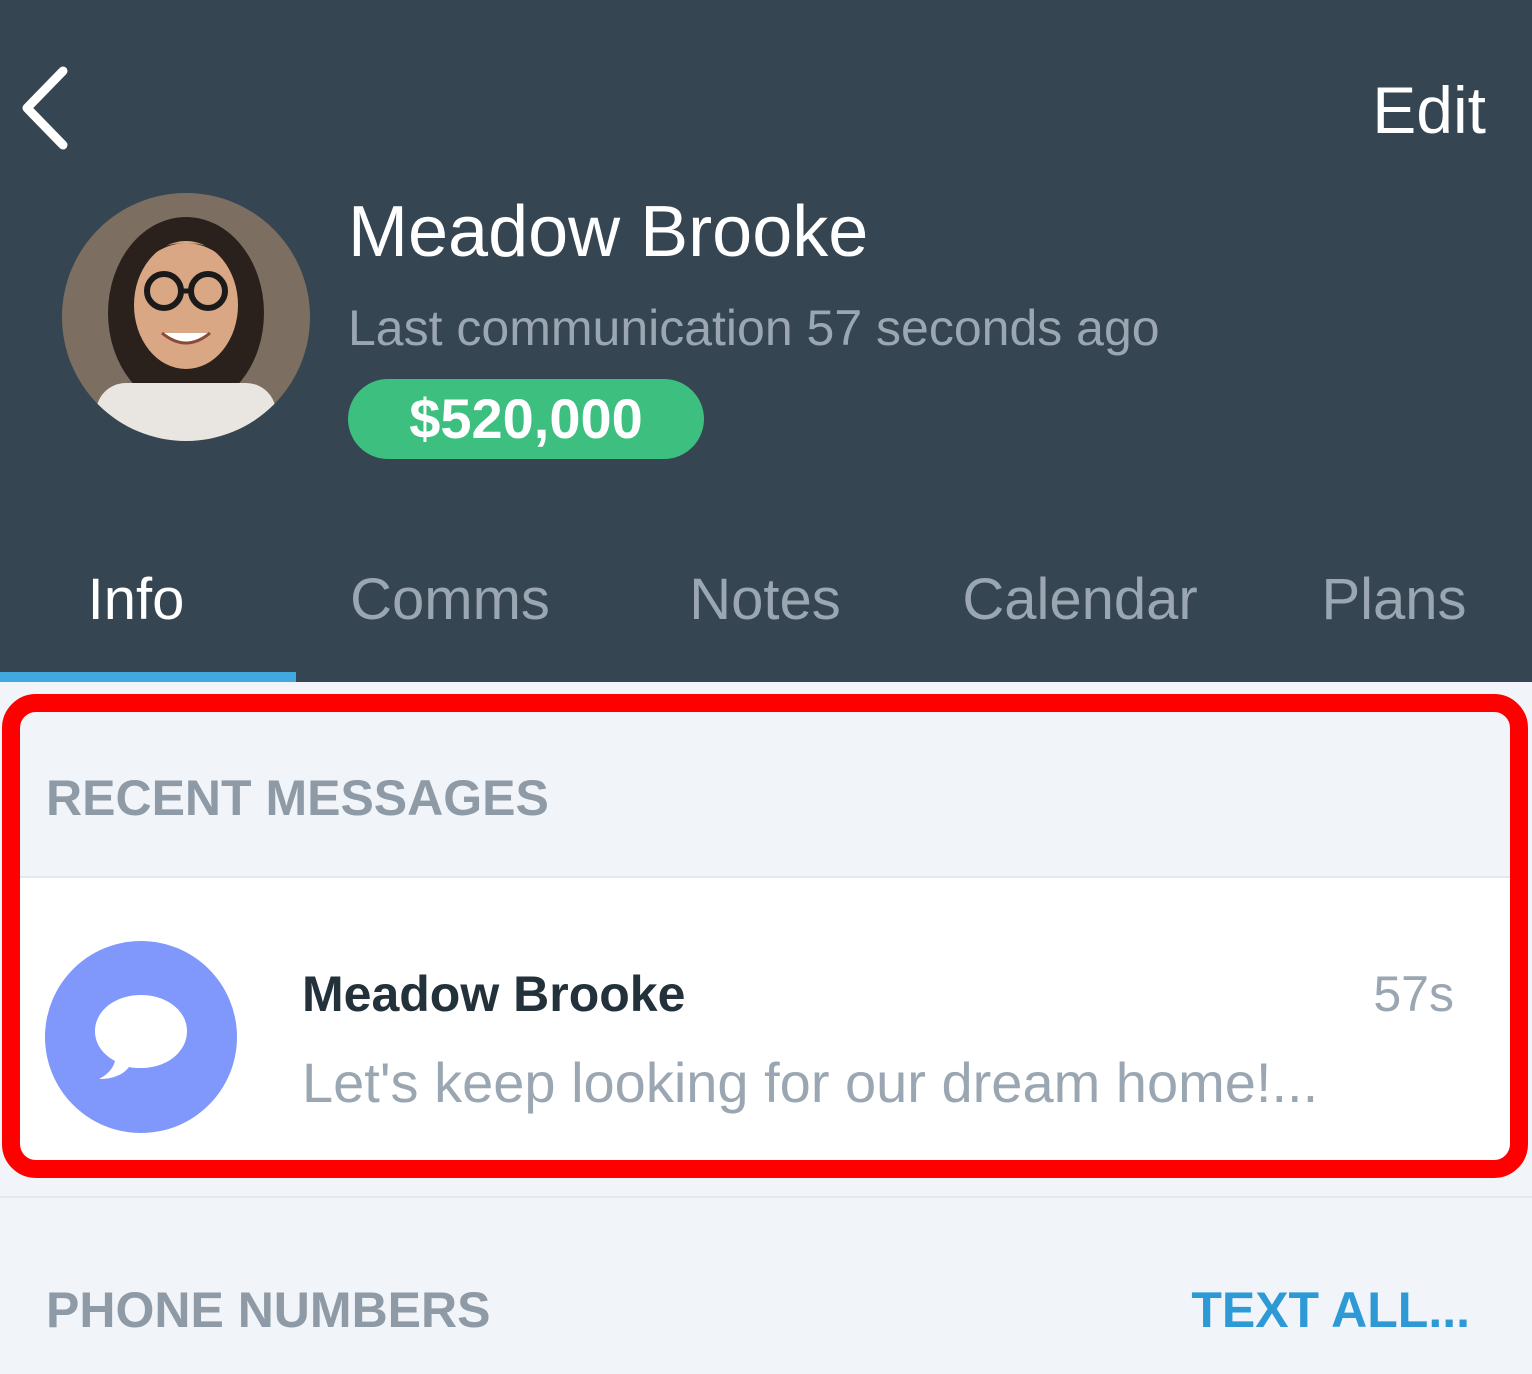 This screenshot has height=1374, width=1532. What do you see at coordinates (766, 1197) in the screenshot?
I see `section-divider` at bounding box center [766, 1197].